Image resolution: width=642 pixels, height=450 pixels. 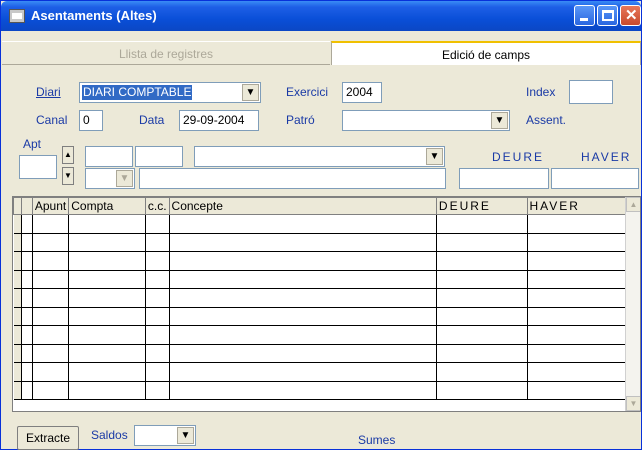 What do you see at coordinates (48, 92) in the screenshot?
I see `diari-label: Diari` at bounding box center [48, 92].